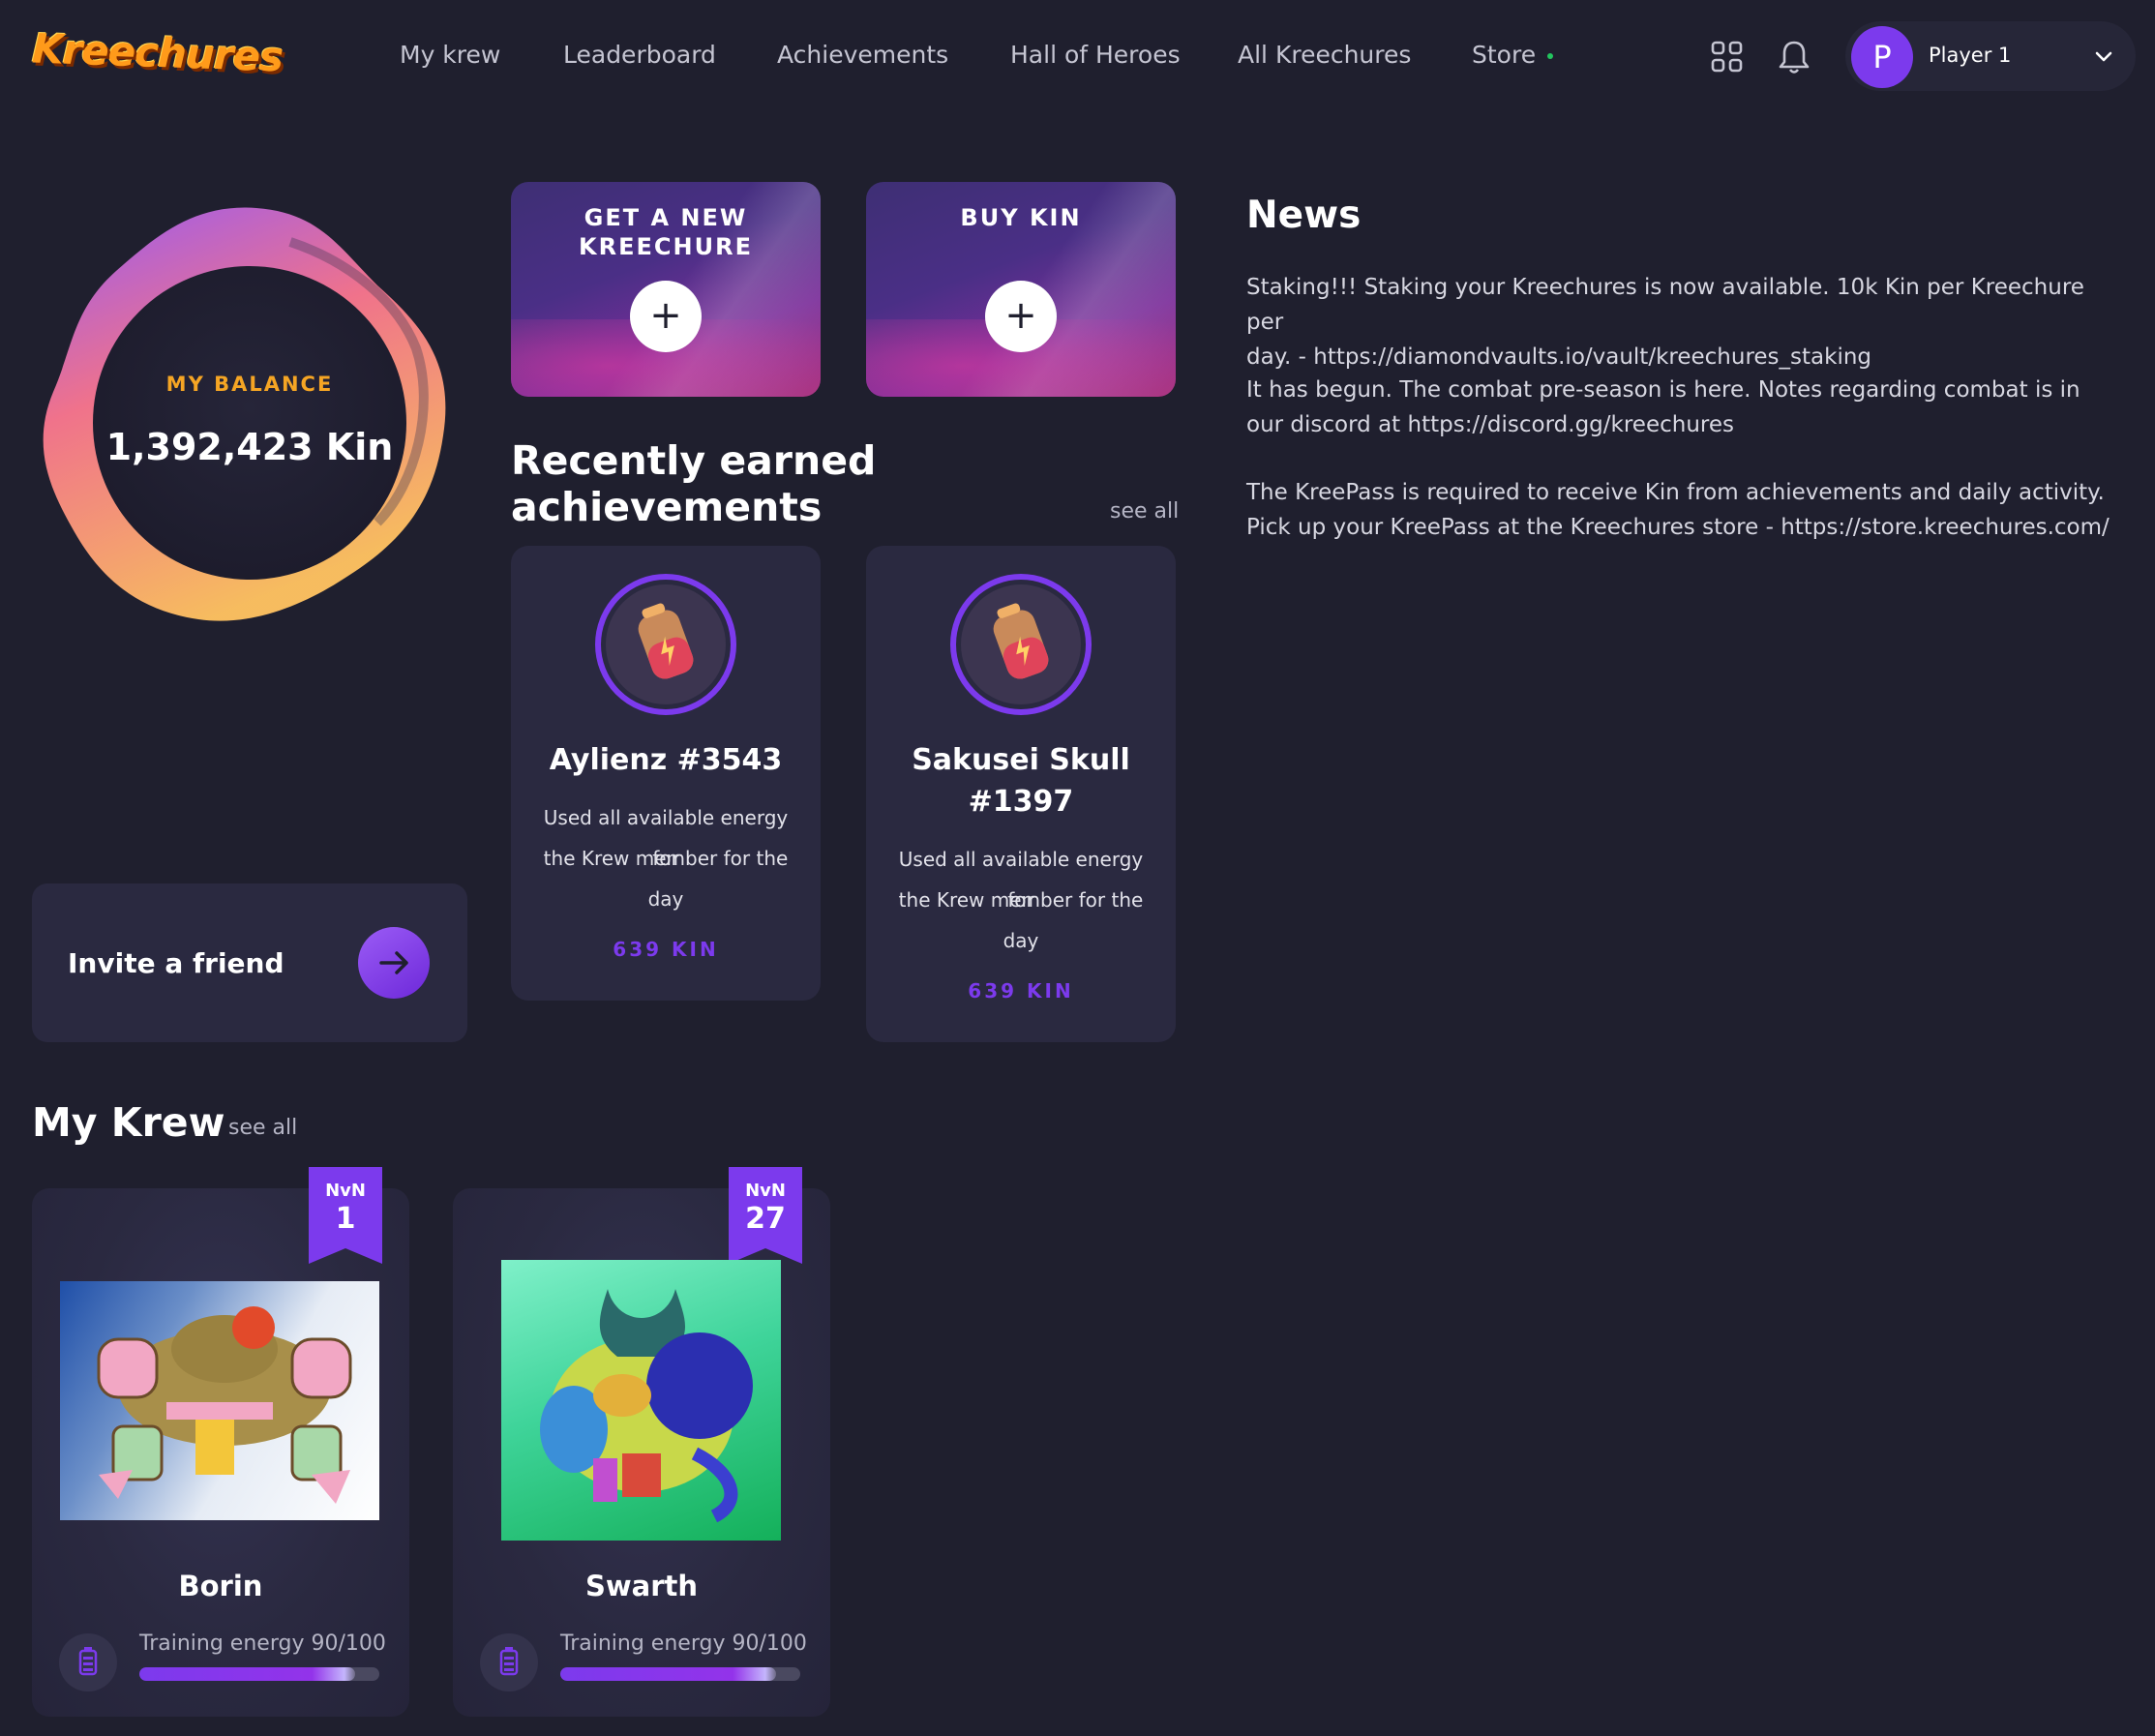 The image size is (2155, 1736). What do you see at coordinates (639, 55) in the screenshot?
I see `nav-leaderboard: Leaderboard` at bounding box center [639, 55].